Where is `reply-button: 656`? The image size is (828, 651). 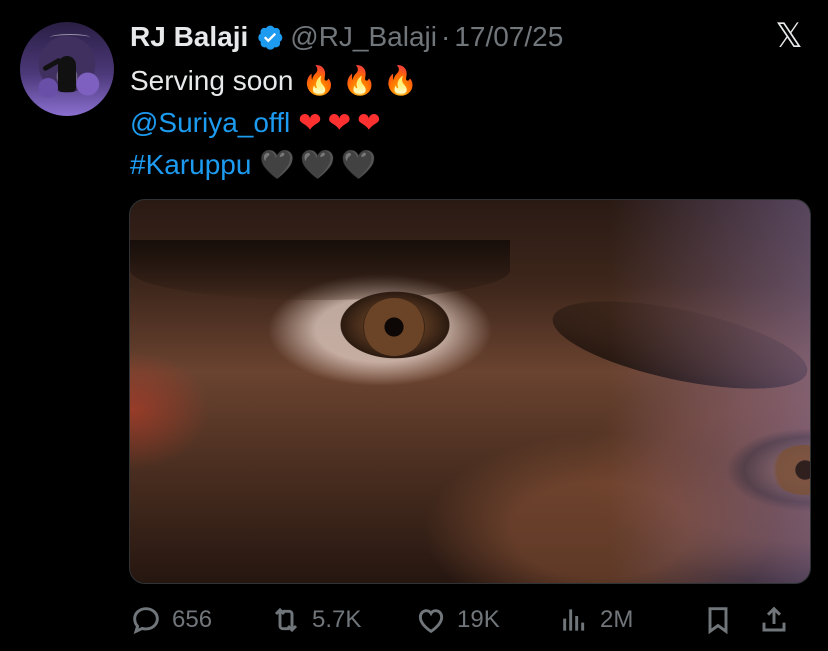 reply-button: 656 is located at coordinates (171, 620).